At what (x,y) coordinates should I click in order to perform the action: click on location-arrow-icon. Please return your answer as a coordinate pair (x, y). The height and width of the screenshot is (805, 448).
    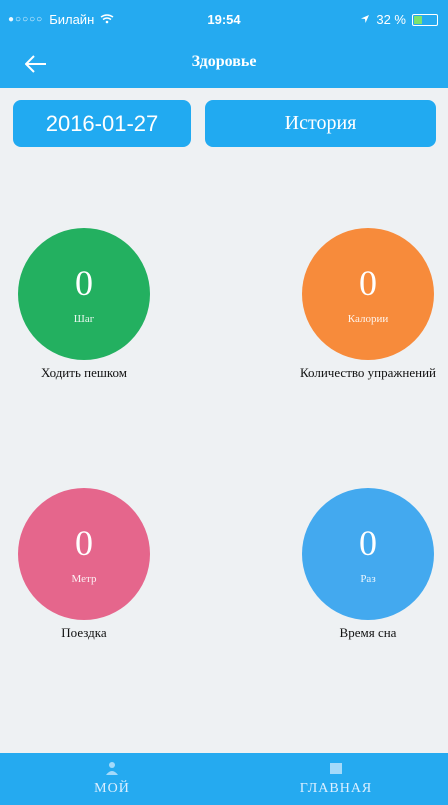
    Looking at the image, I should click on (365, 19).